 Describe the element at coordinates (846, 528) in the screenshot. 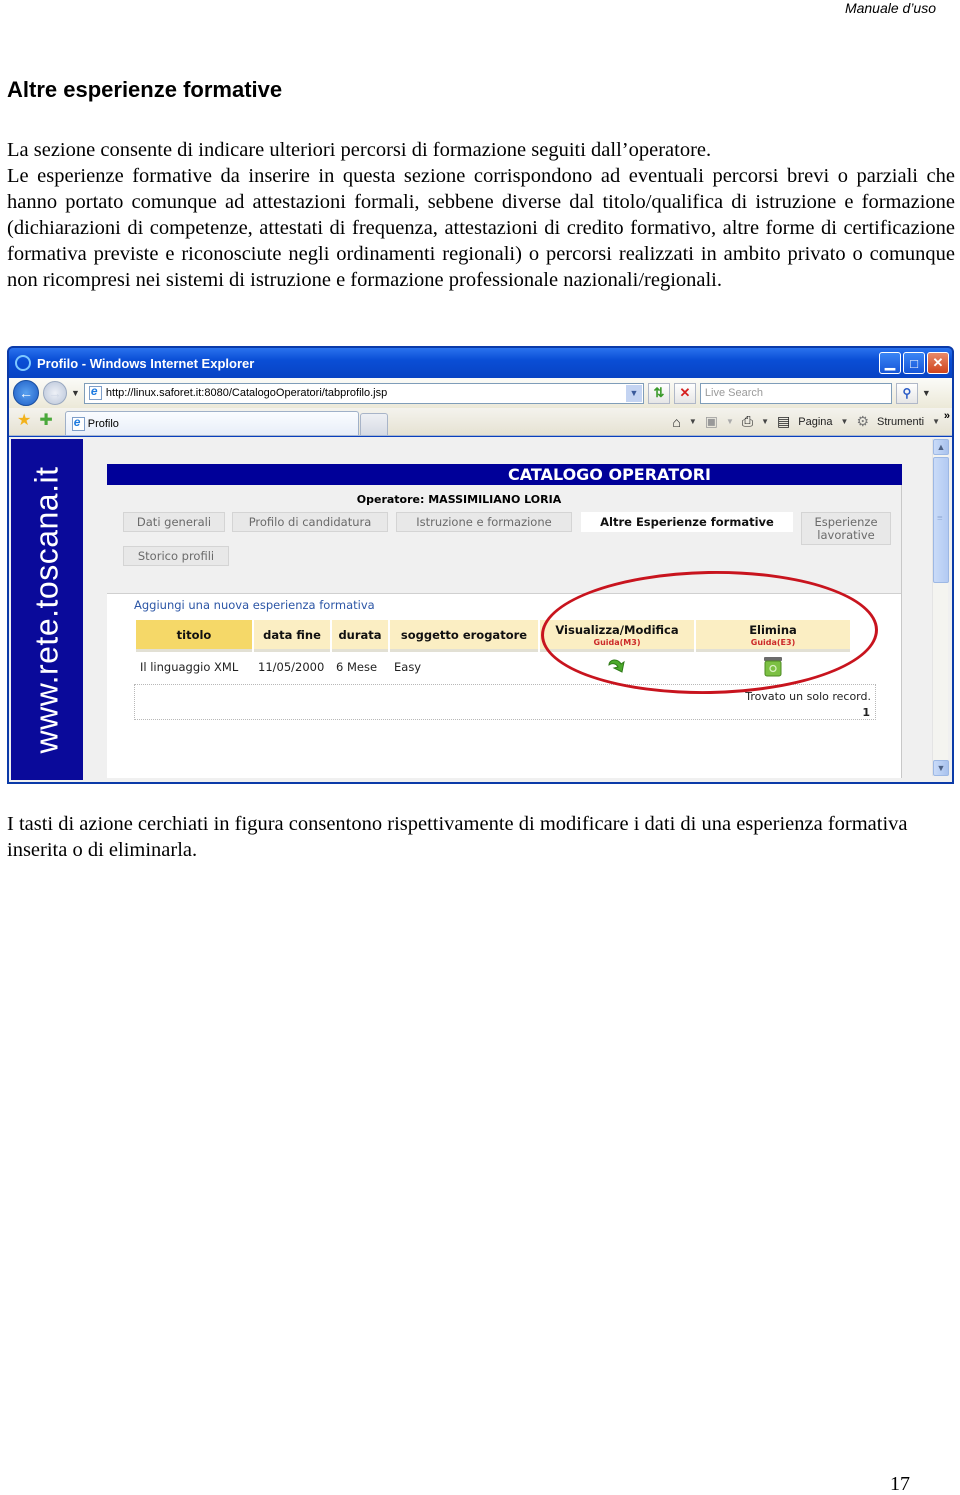

I see `tab-esperienze-lavorative: Esperienze lavorative` at that location.